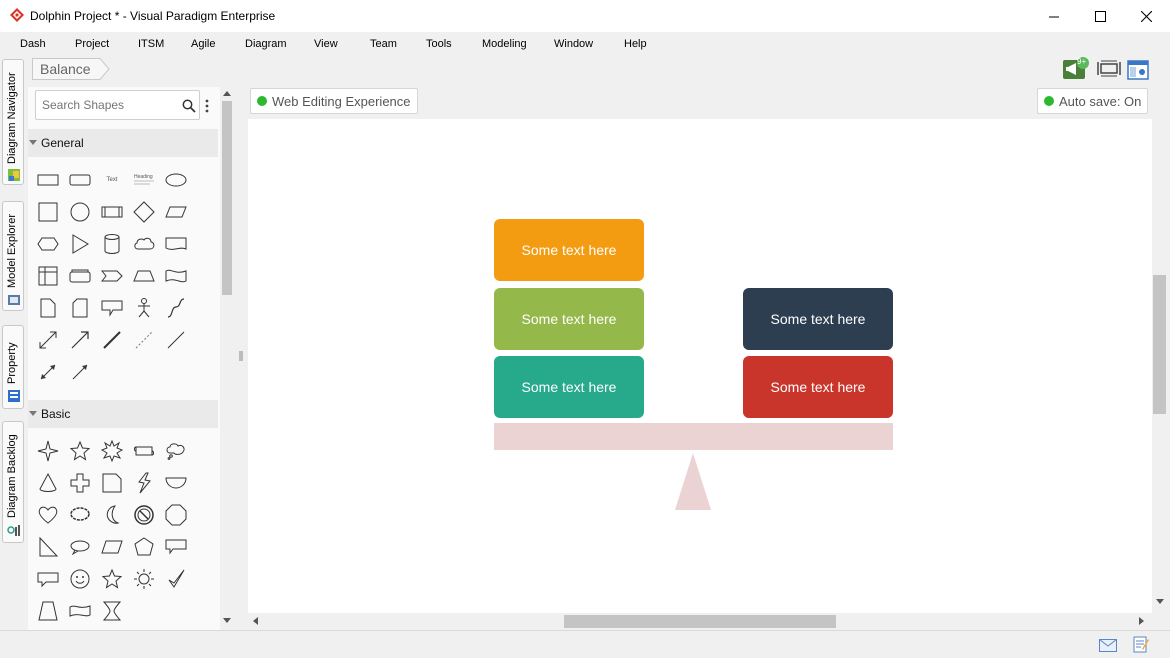 The image size is (1170, 658). What do you see at coordinates (439, 44) in the screenshot?
I see `menu-tools: Tools` at bounding box center [439, 44].